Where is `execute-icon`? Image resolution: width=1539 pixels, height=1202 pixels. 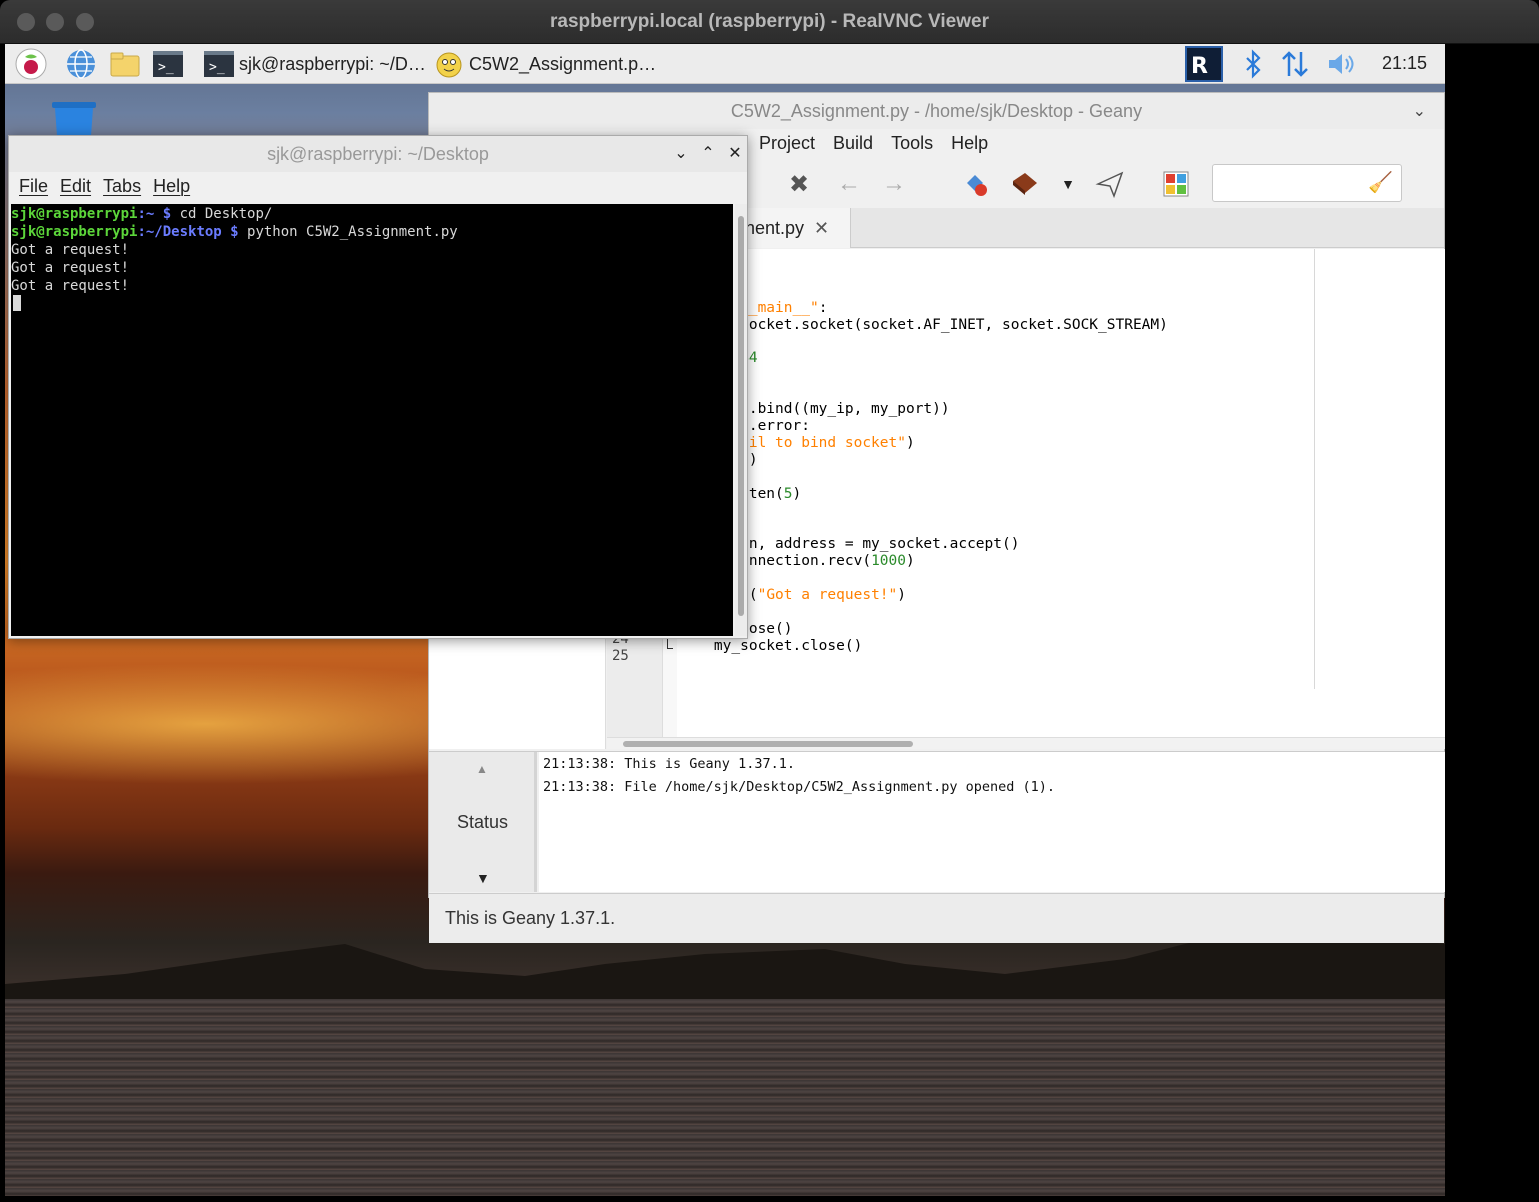 execute-icon is located at coordinates (1110, 184).